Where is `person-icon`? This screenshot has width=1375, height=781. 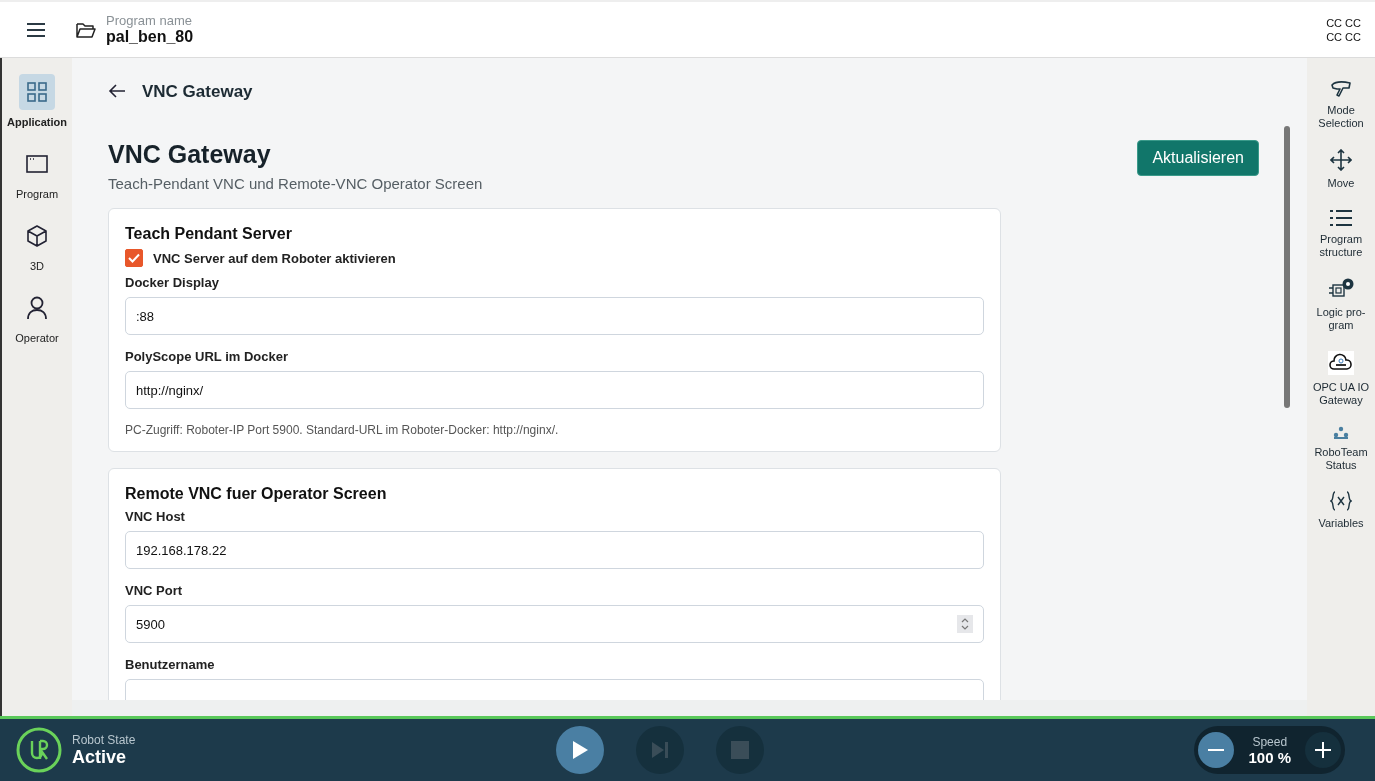
person-icon is located at coordinates (37, 308).